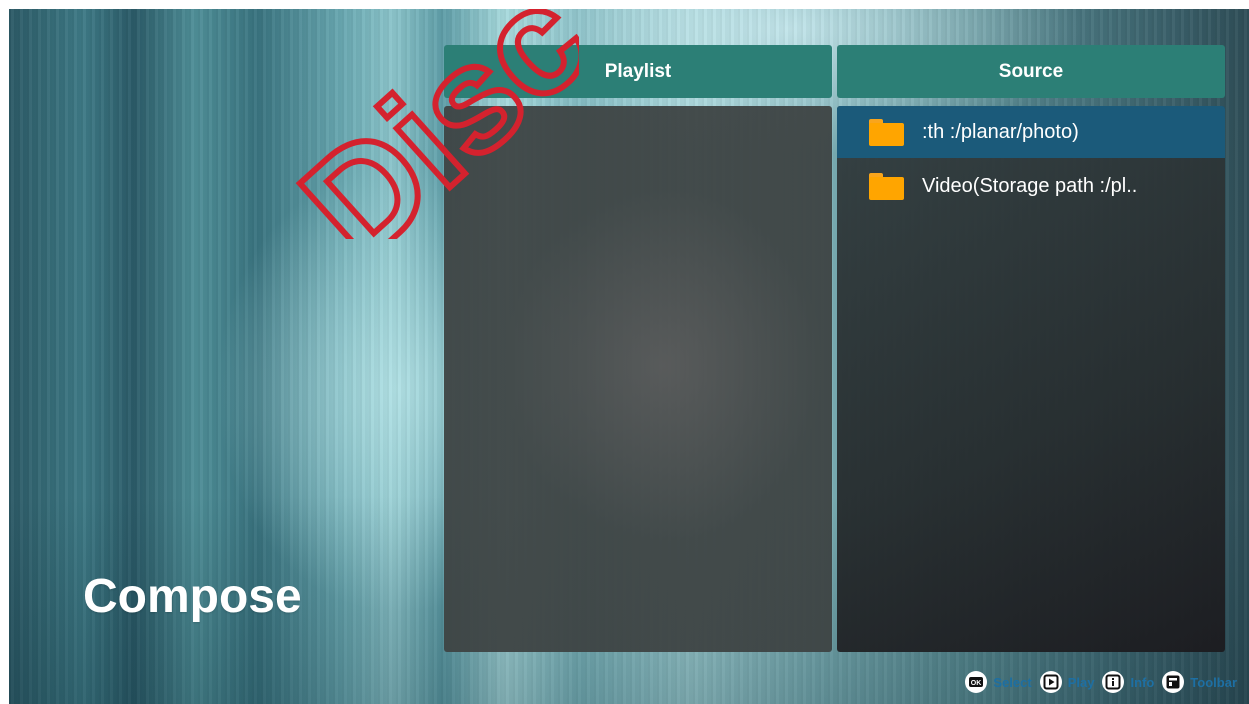 The width and height of the screenshot is (1249, 704). Describe the element at coordinates (1050, 682) in the screenshot. I see `play-icon` at that location.